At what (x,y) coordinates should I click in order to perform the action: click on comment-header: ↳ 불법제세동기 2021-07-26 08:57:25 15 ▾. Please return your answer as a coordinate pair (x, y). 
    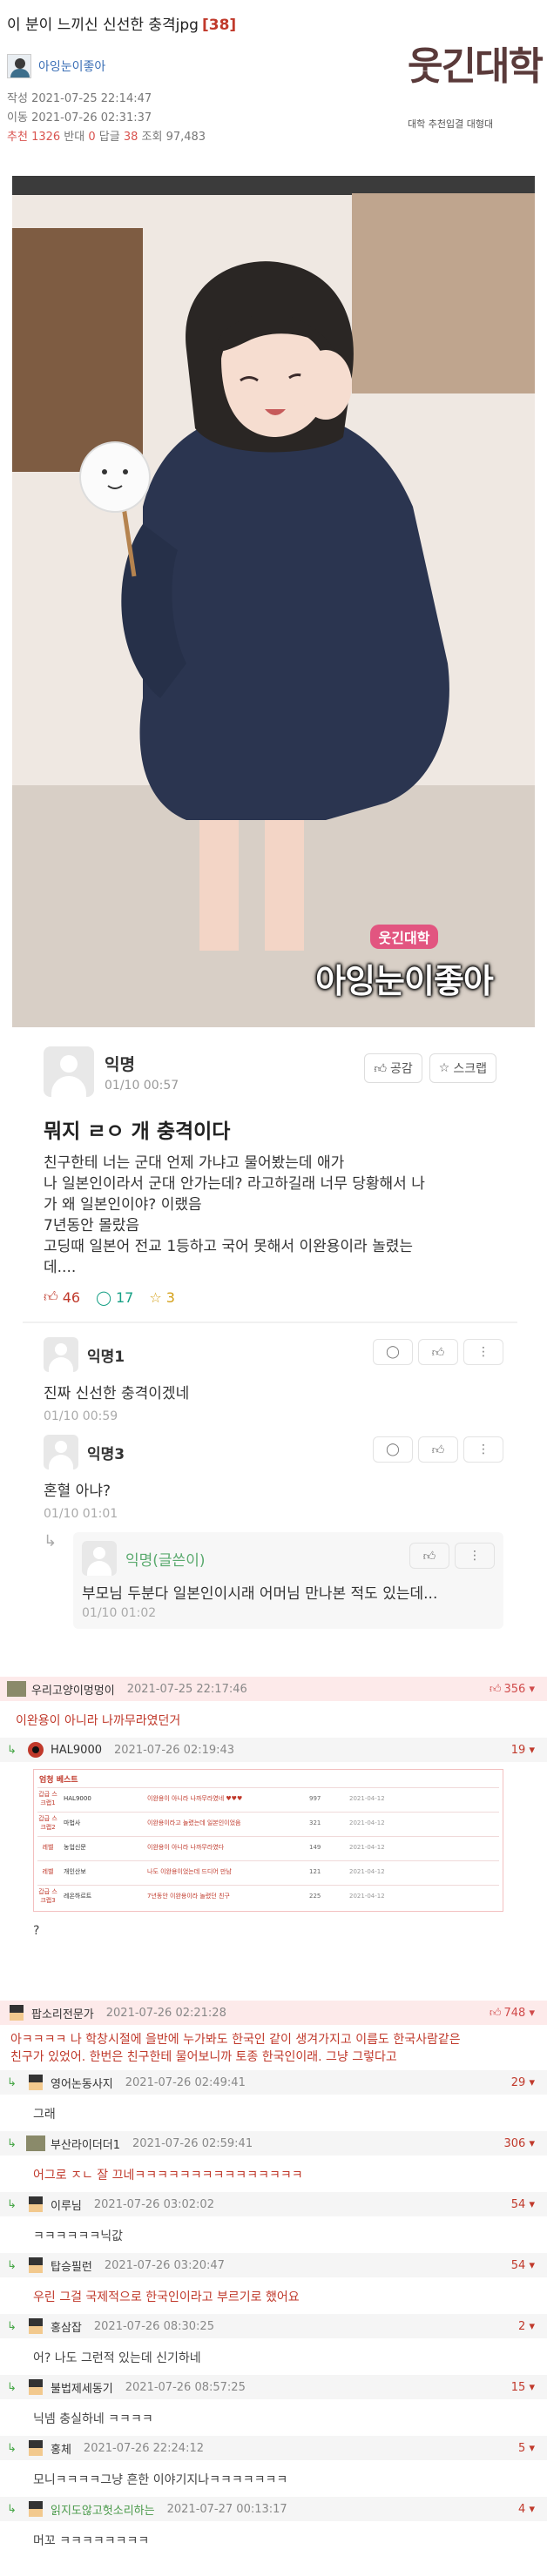
    Looking at the image, I should click on (273, 2387).